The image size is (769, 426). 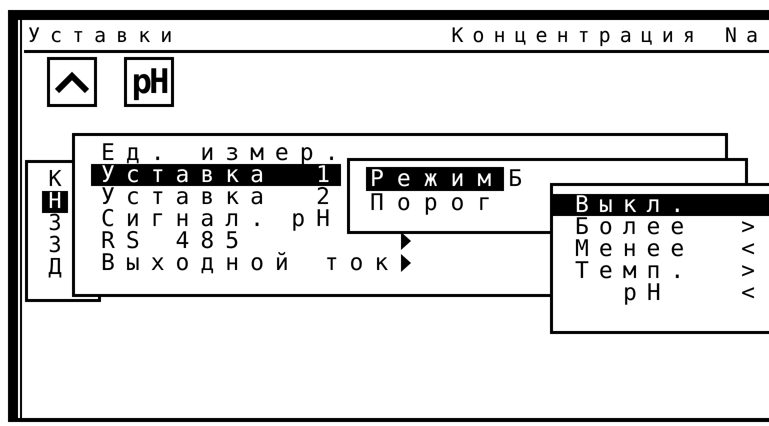 I want to click on ph-button: pH, so click(x=149, y=82).